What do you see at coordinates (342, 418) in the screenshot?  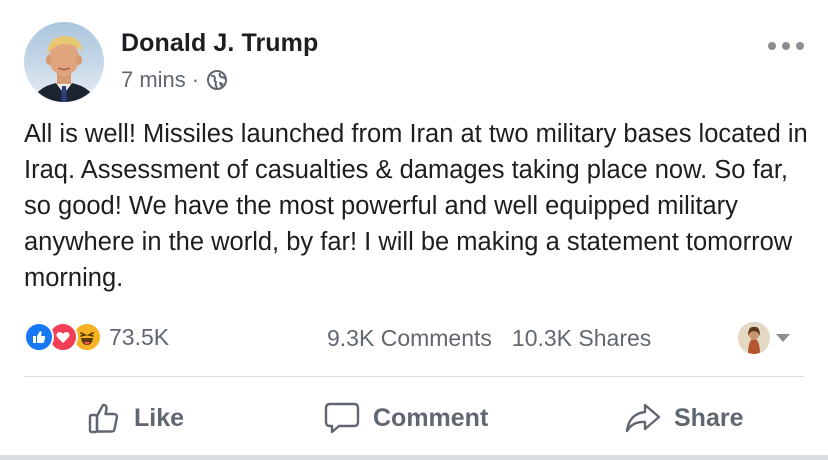 I see `comment-bubble-icon` at bounding box center [342, 418].